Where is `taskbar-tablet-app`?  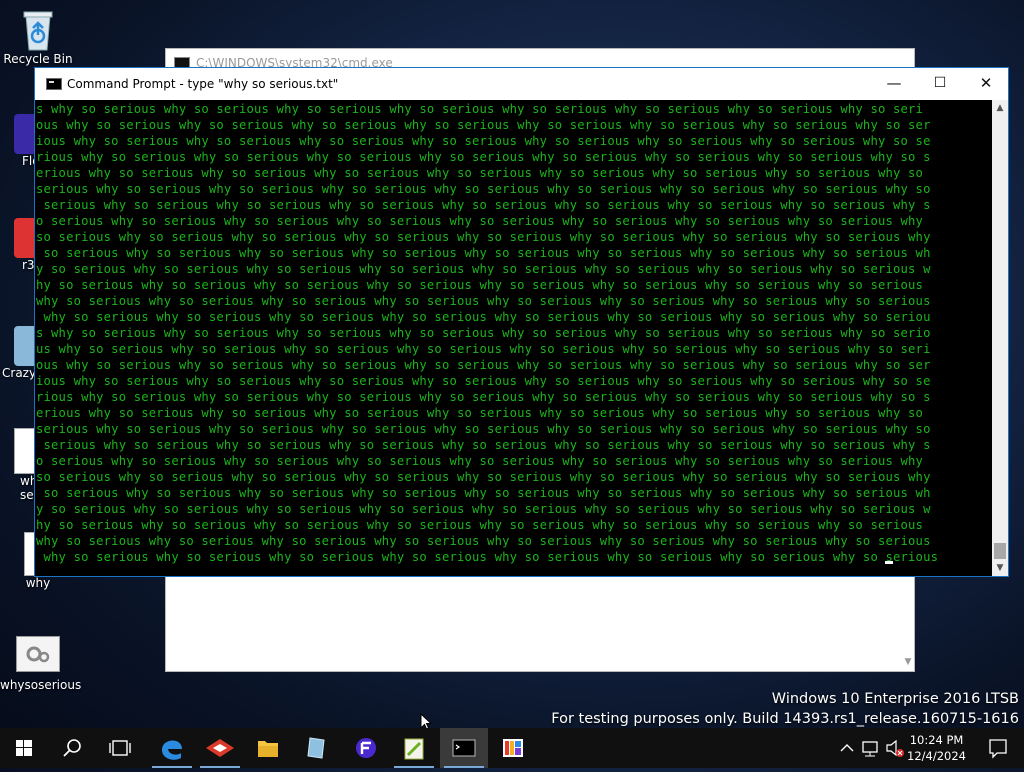 taskbar-tablet-app is located at coordinates (316, 748).